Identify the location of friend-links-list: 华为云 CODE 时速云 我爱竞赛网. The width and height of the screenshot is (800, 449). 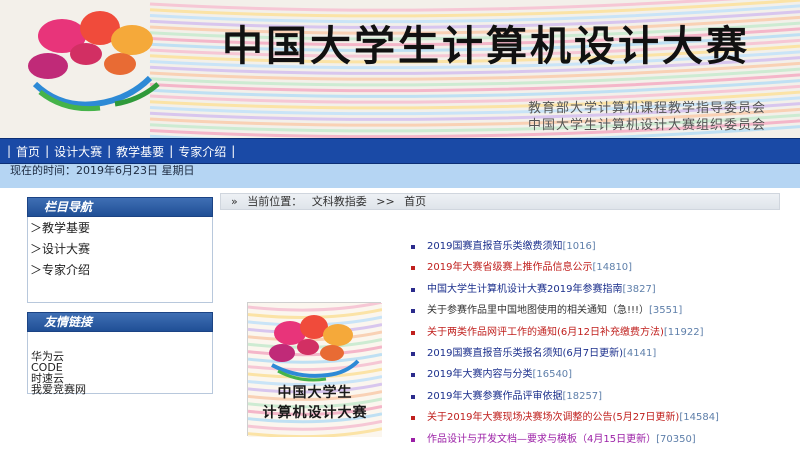
(120, 363).